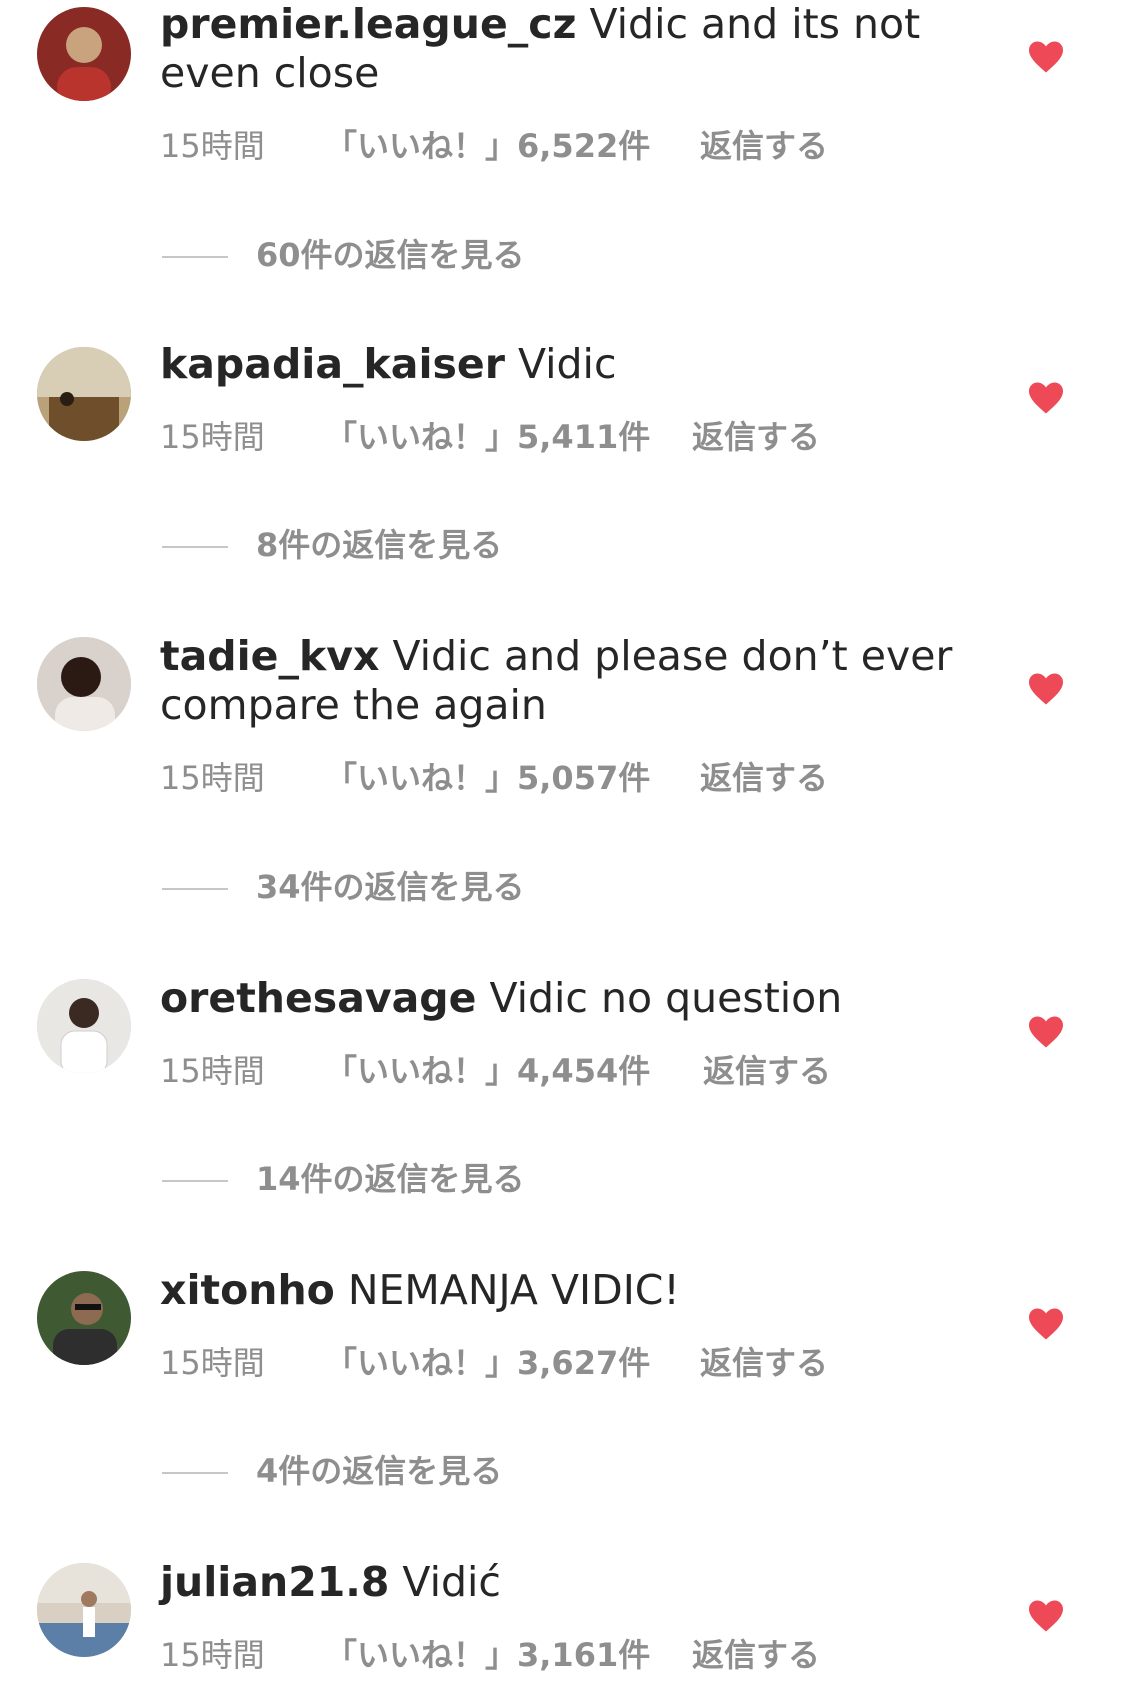 The width and height of the screenshot is (1125, 1687). What do you see at coordinates (567, 364) in the screenshot?
I see `comment-body: Vidic` at bounding box center [567, 364].